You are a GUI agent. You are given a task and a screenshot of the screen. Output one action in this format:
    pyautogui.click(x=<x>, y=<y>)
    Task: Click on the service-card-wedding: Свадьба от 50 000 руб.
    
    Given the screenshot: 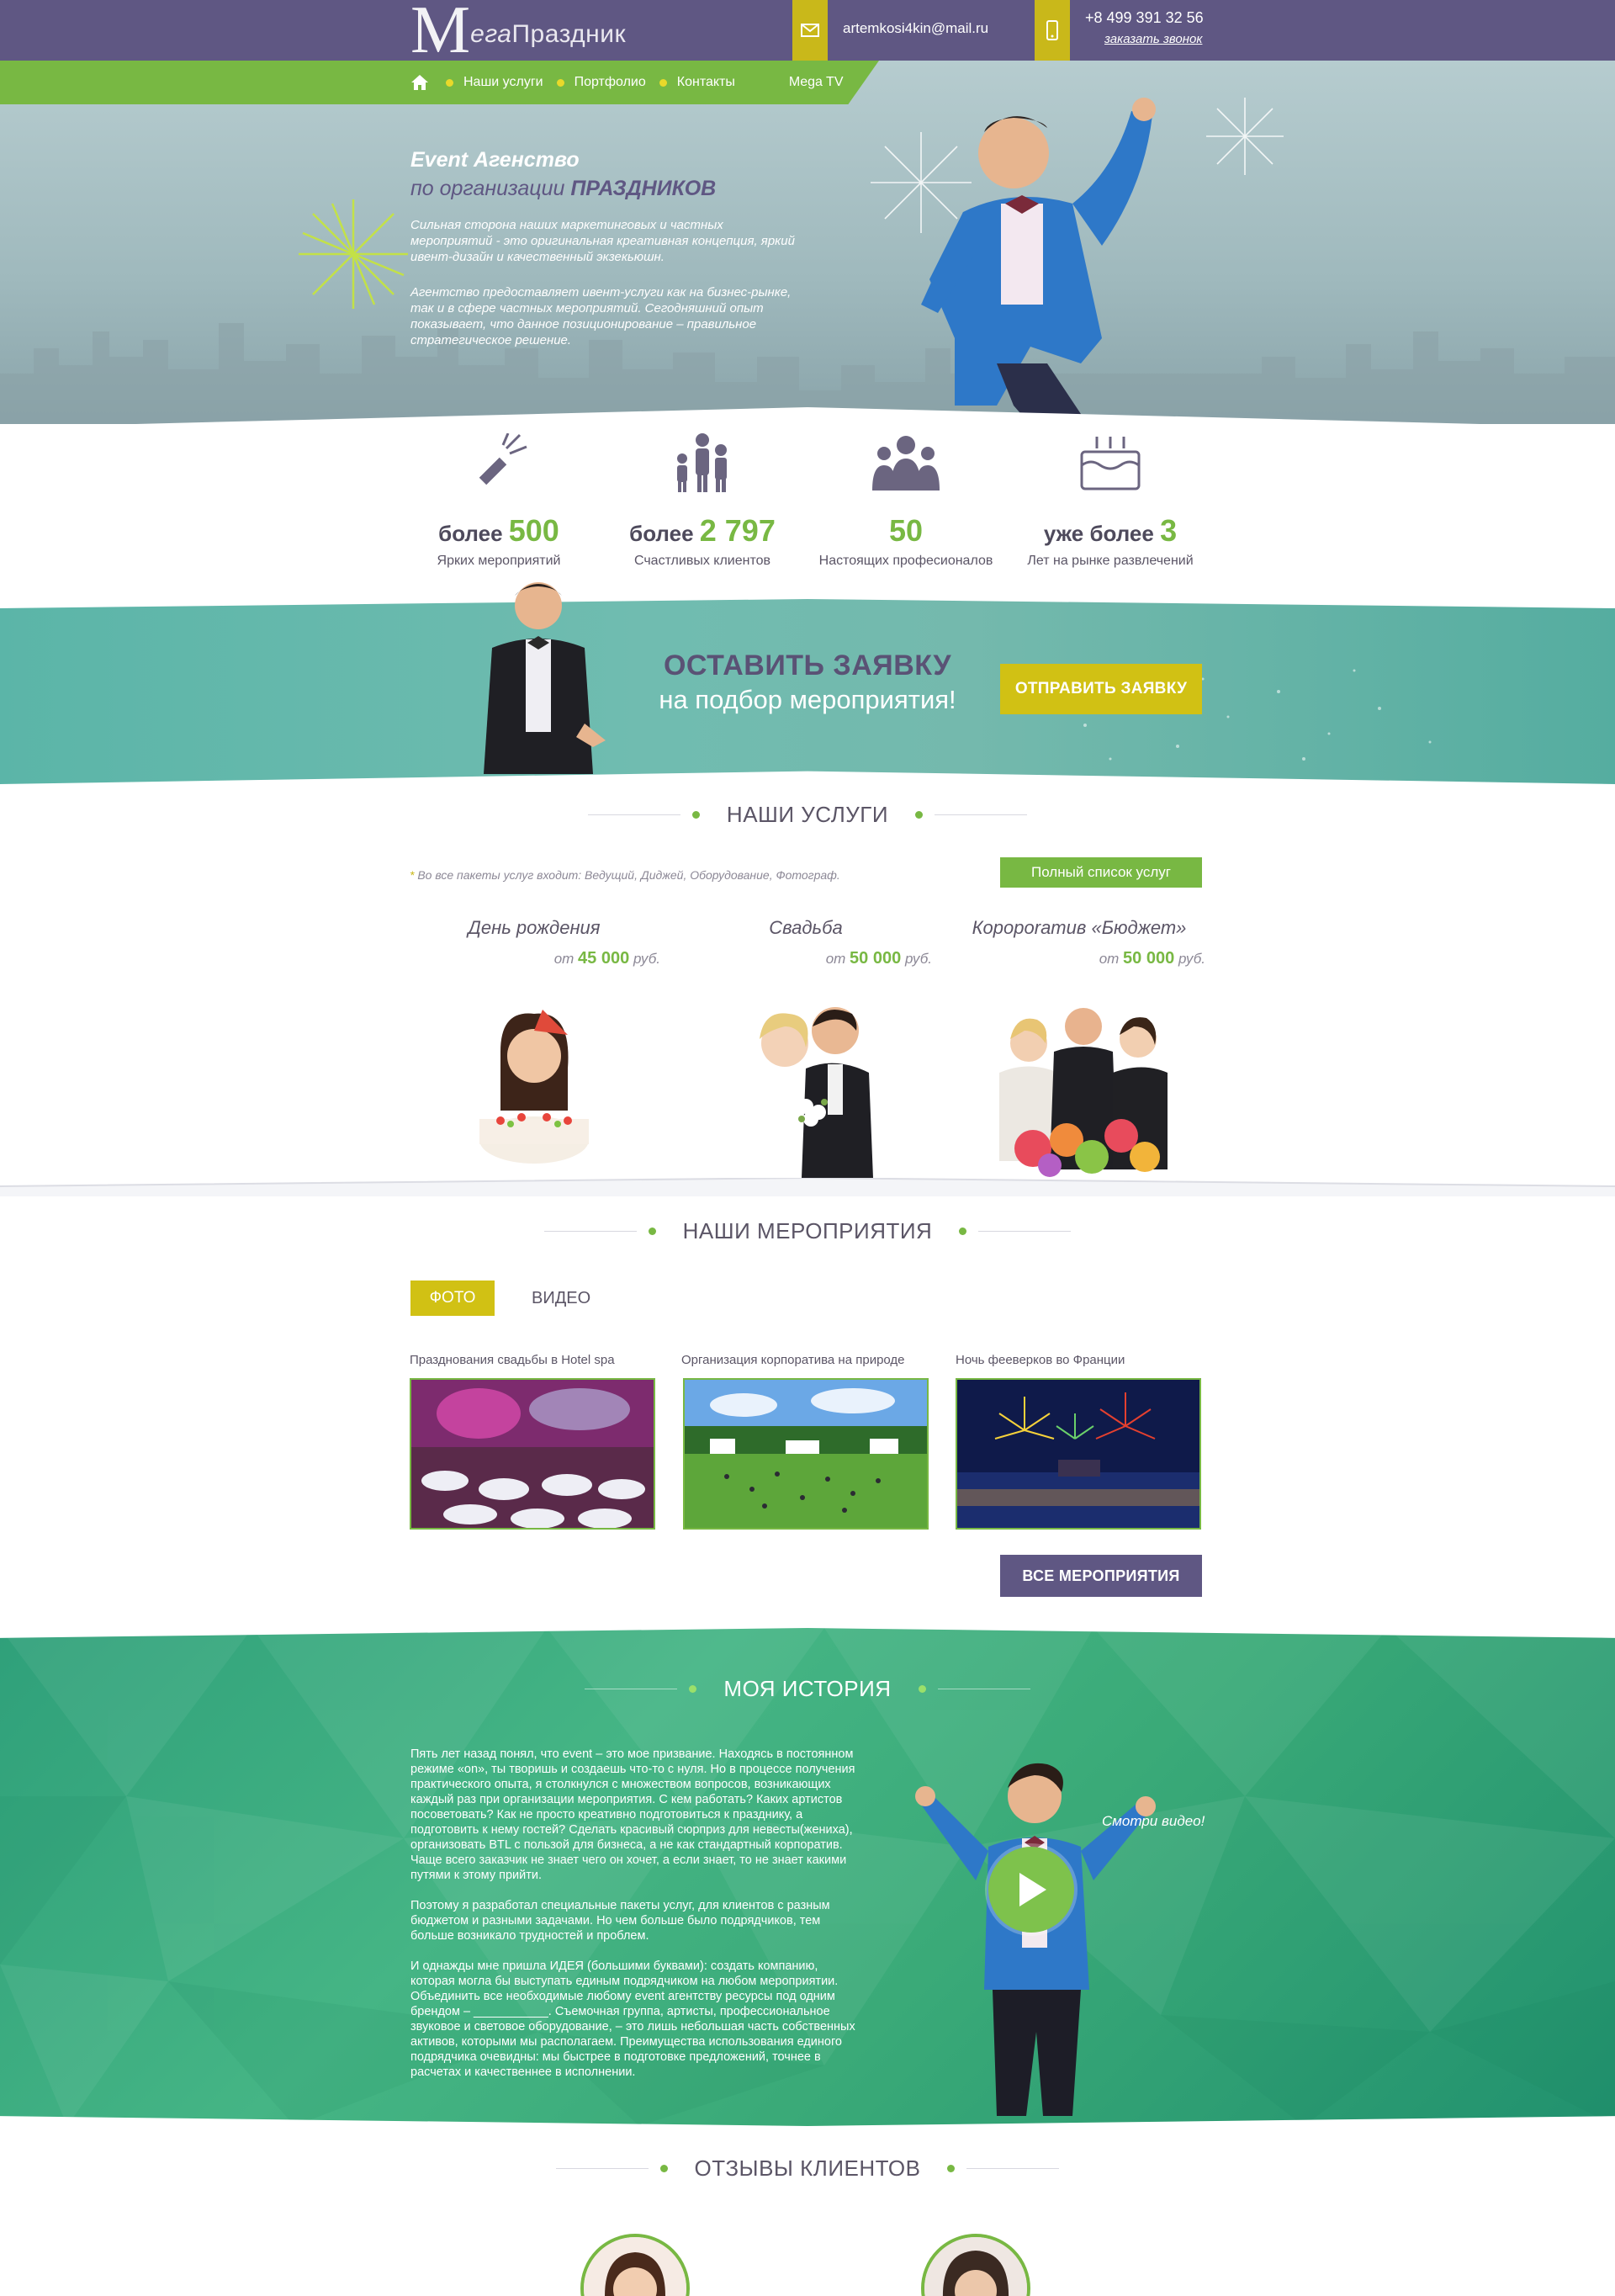 What is the action you would take?
    pyautogui.click(x=806, y=943)
    